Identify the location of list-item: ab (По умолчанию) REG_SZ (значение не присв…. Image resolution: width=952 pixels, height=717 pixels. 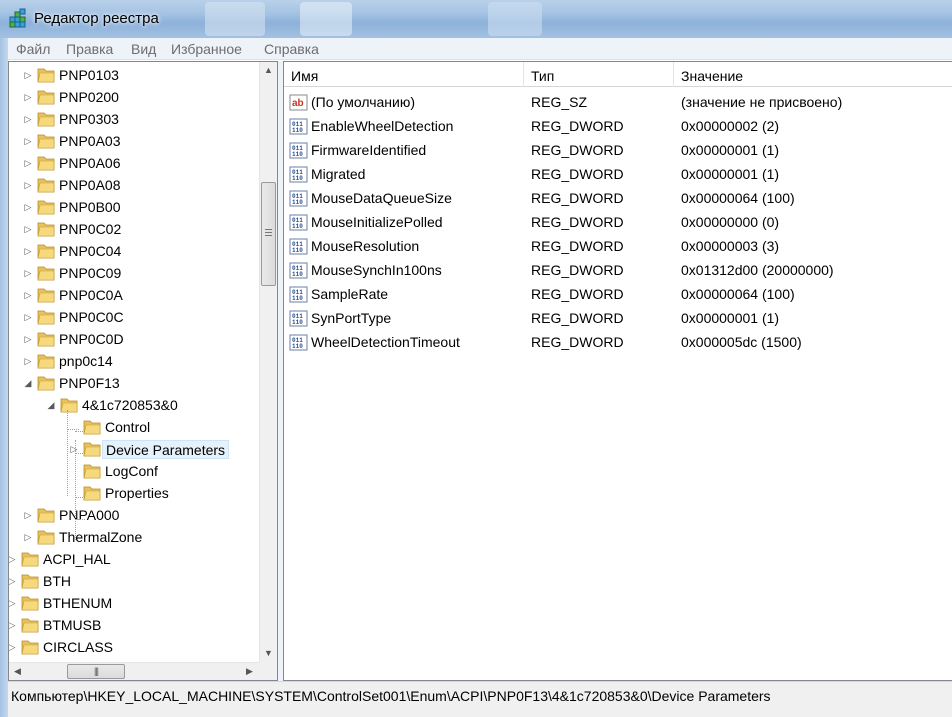
(618, 102).